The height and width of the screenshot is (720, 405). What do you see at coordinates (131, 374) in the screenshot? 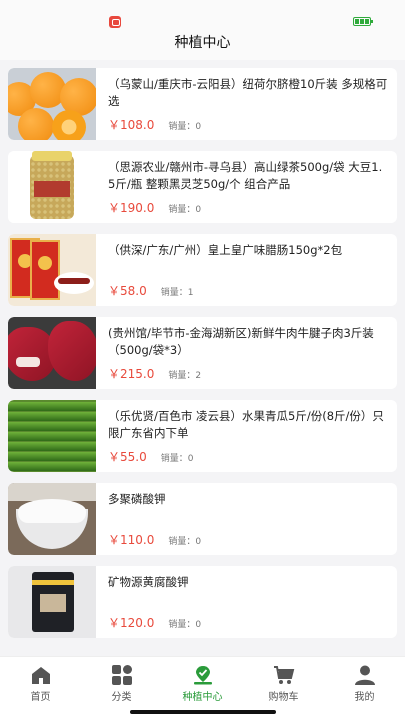
I see `product-price: ￥215.0` at bounding box center [131, 374].